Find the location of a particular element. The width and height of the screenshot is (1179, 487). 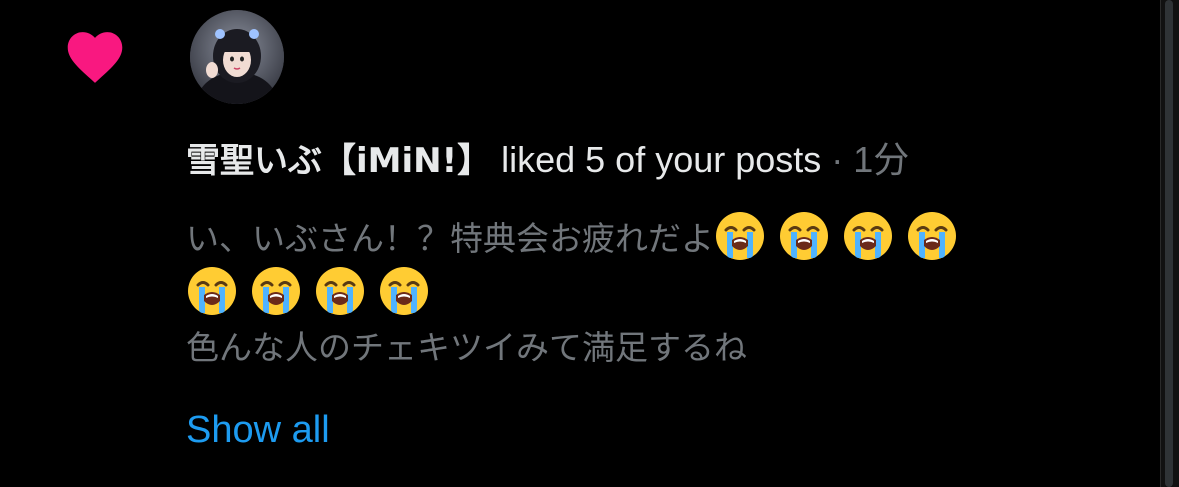

show-all-link: Show all is located at coordinates (258, 430).